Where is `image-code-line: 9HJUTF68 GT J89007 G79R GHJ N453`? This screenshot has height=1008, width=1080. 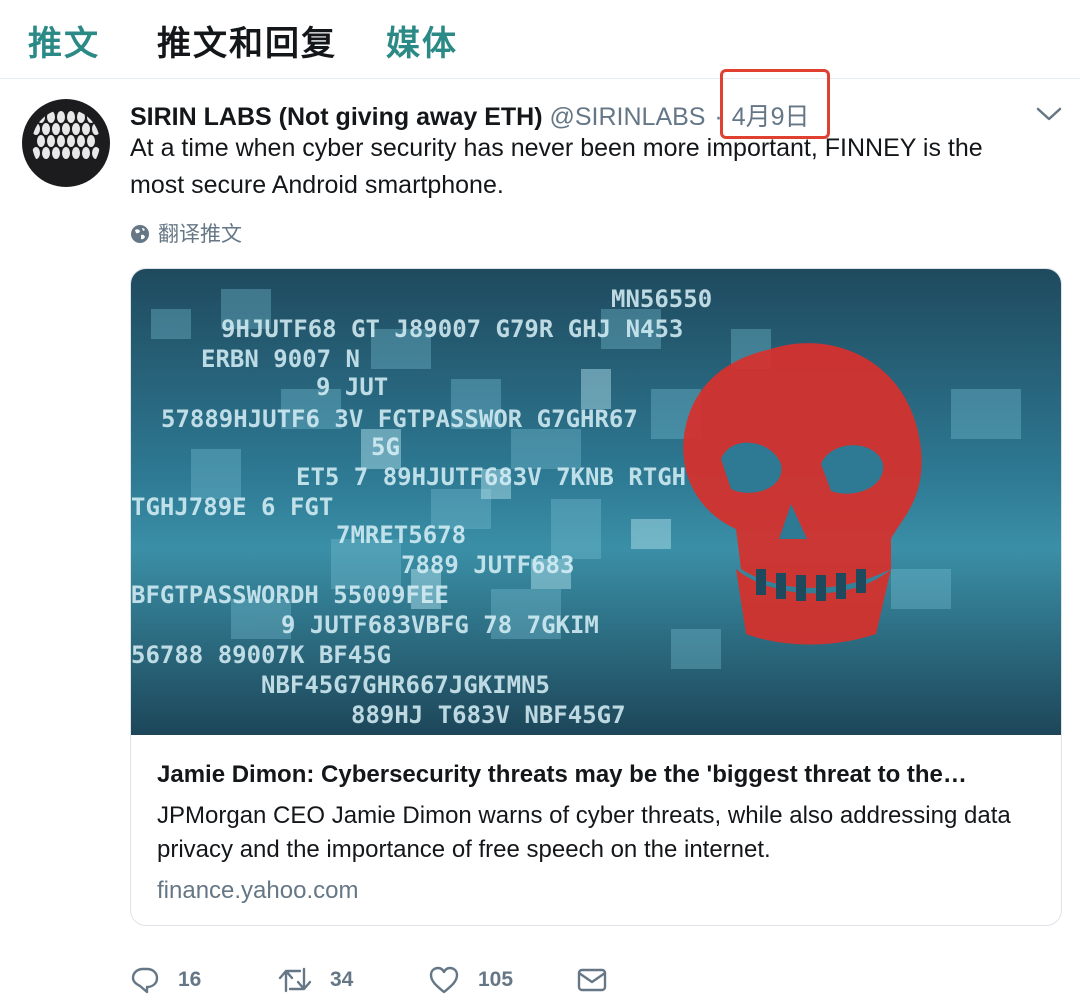
image-code-line: 9HJUTF68 GT J89007 G79R GHJ N453 is located at coordinates (452, 329).